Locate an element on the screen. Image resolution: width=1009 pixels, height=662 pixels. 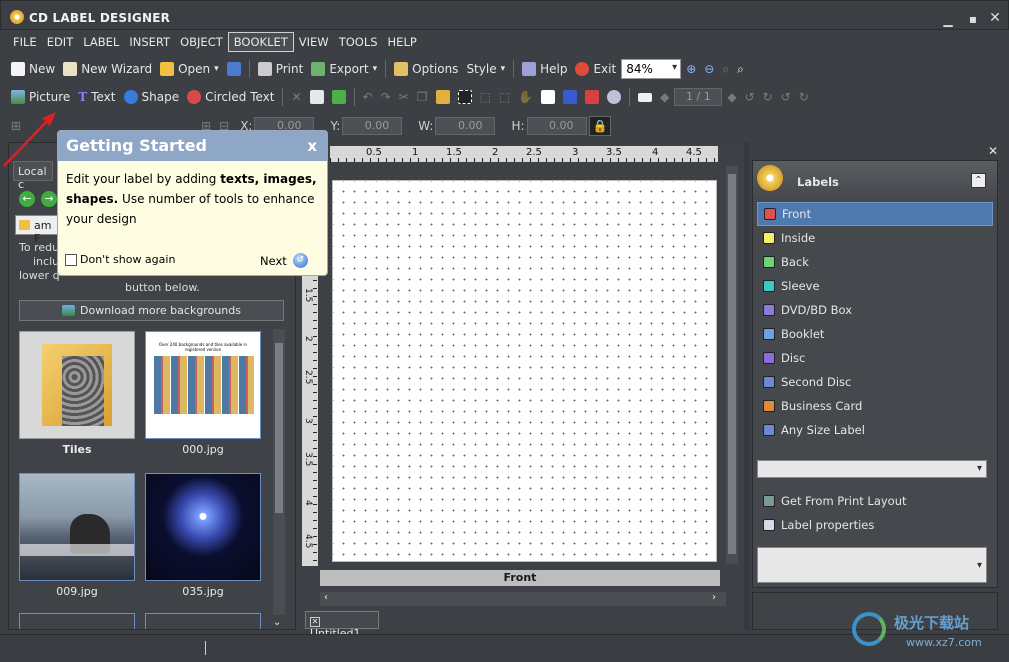
label-item-inside: Inside is located at coordinates (875, 238).